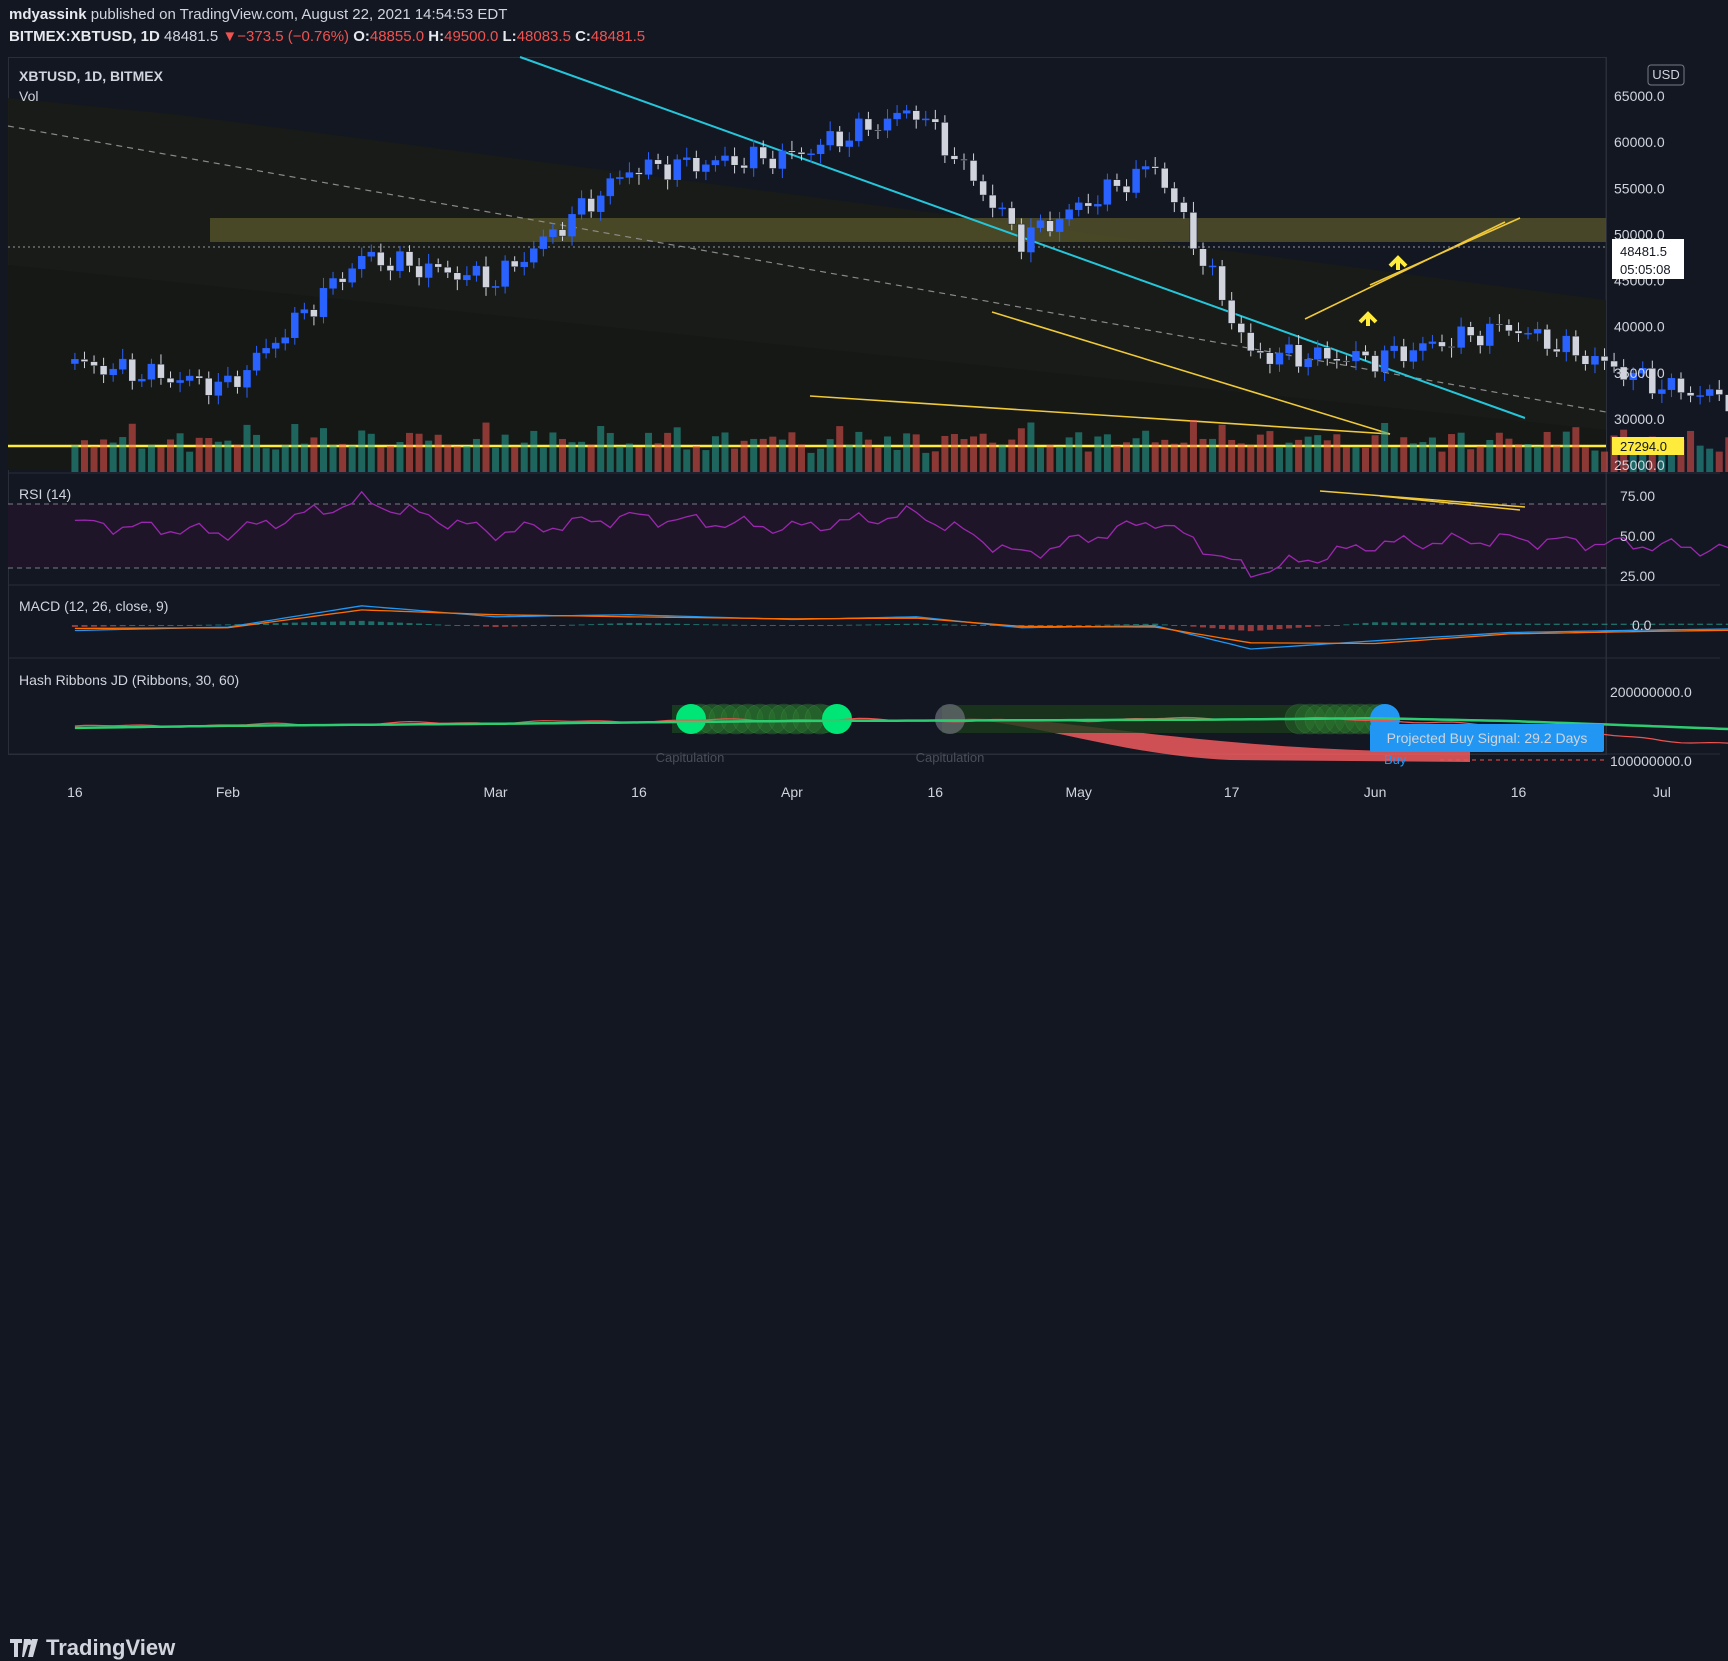 This screenshot has height=1661, width=1728. I want to click on price-axis-label: 25000.0, so click(1639, 465).